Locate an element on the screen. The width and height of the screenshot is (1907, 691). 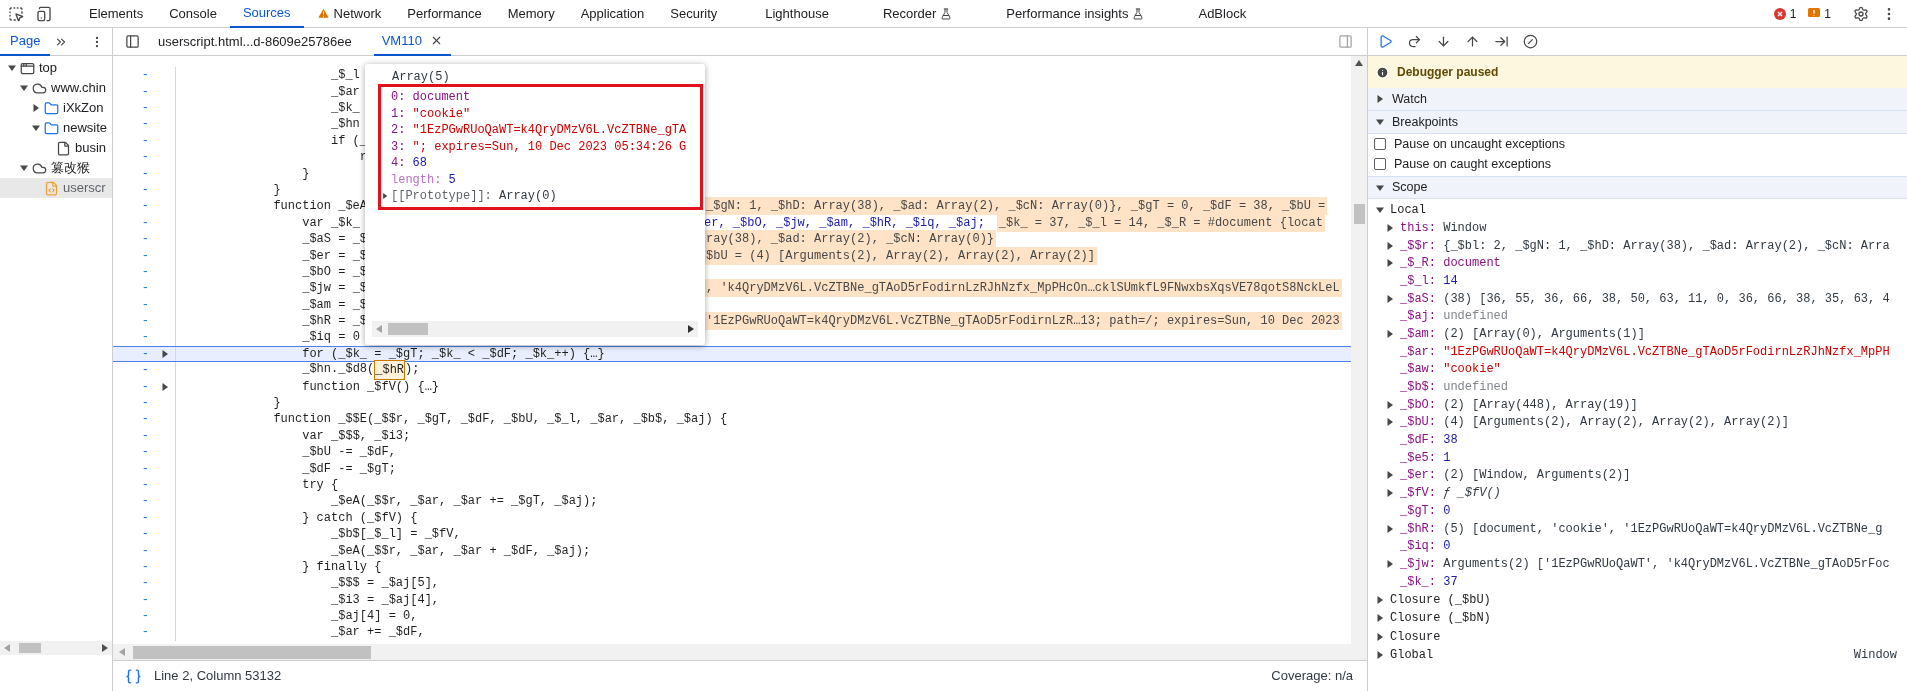
step-over-icon is located at coordinates (1414, 41).